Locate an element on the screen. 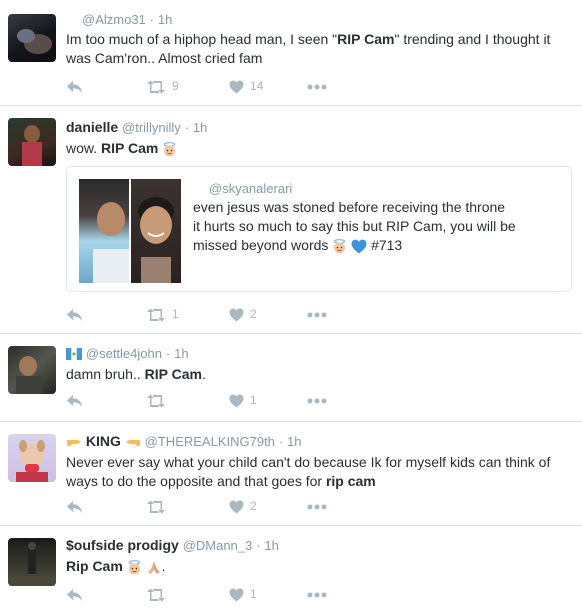  retweet-button: 9 is located at coordinates (162, 86).